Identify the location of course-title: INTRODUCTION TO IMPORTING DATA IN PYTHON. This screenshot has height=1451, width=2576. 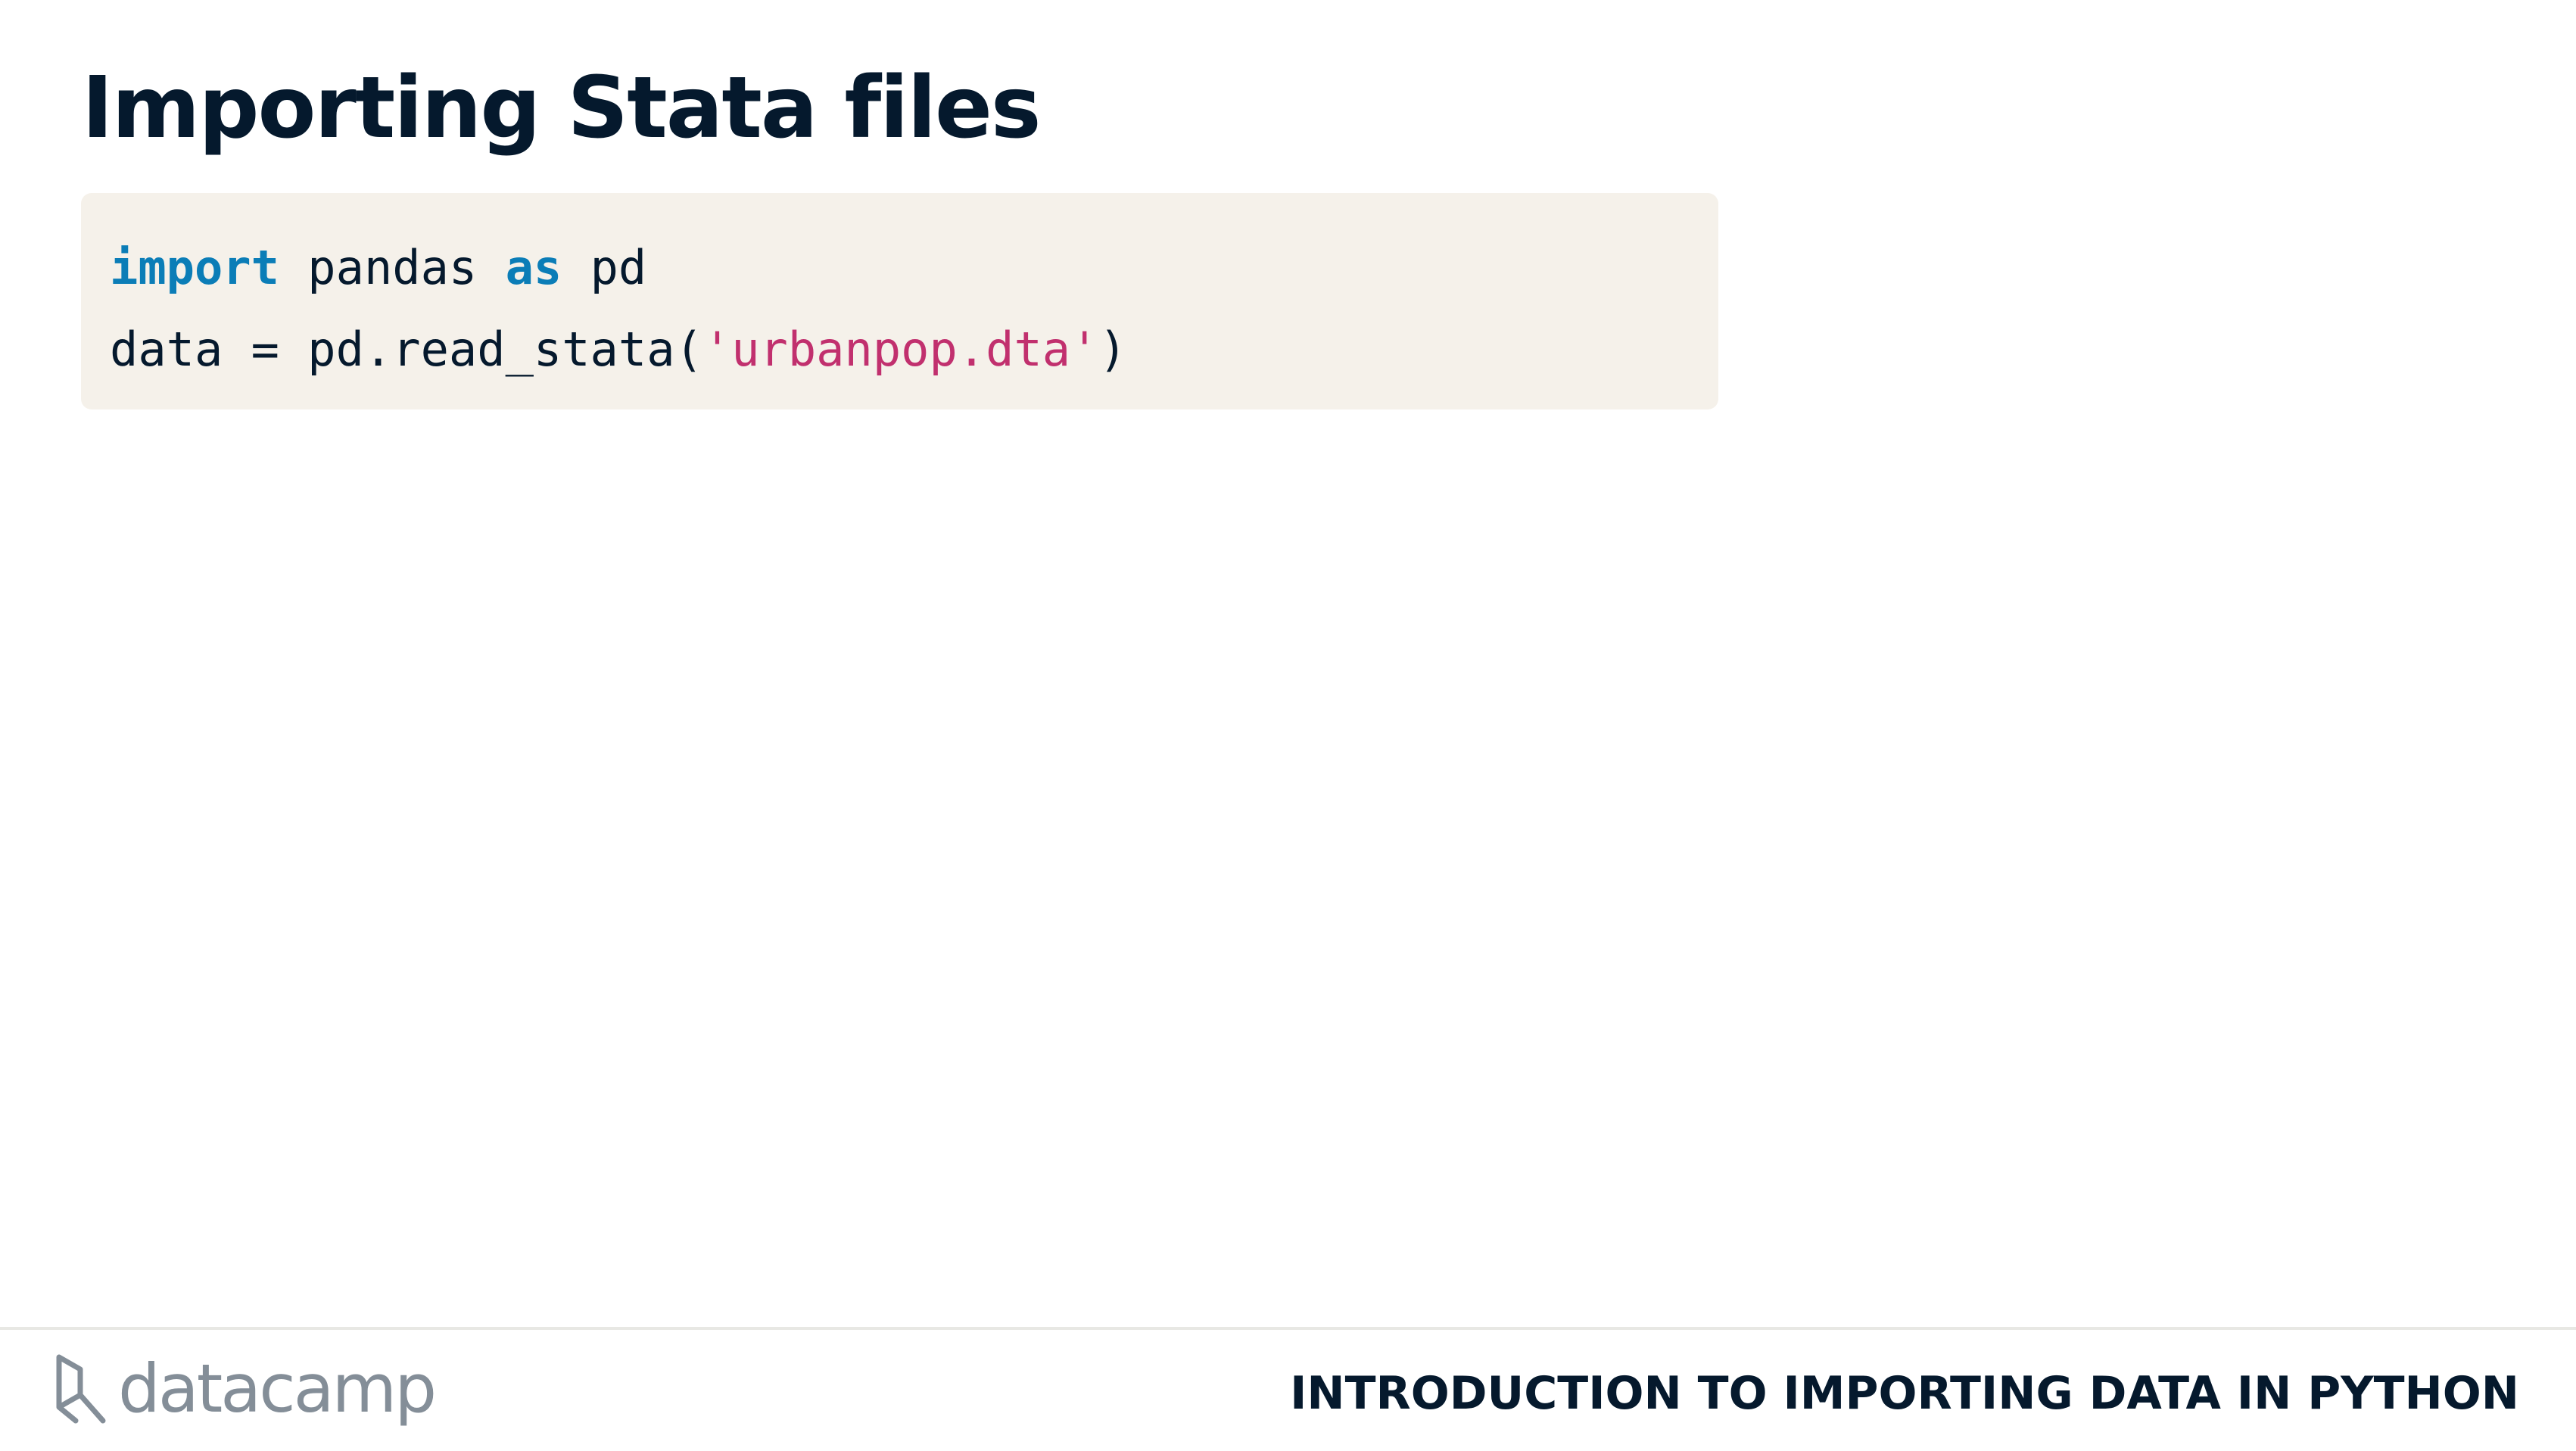
(1904, 1394).